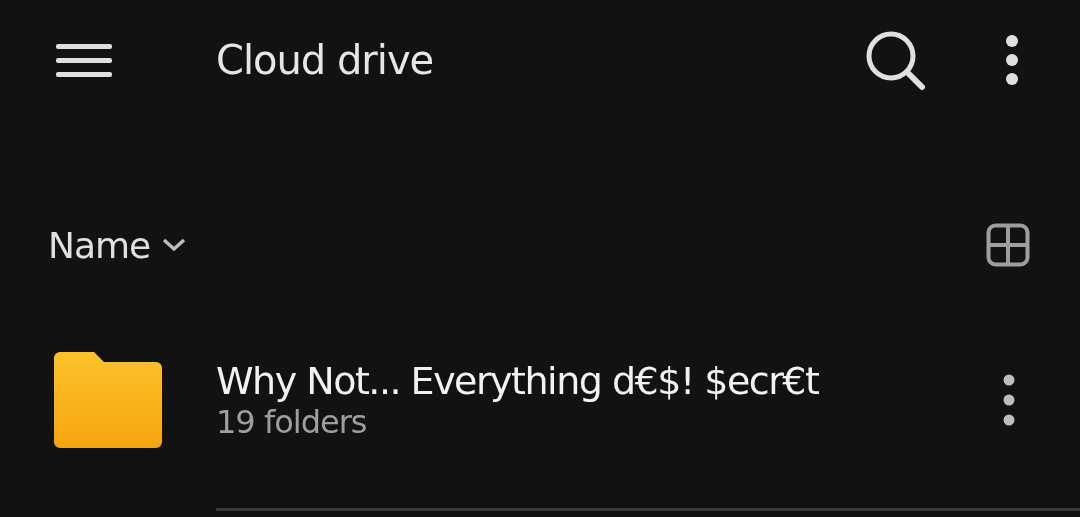 The width and height of the screenshot is (1080, 517). Describe the element at coordinates (518, 381) in the screenshot. I see `folder-name: Why Not... Everything d€$! $ecr€t` at that location.